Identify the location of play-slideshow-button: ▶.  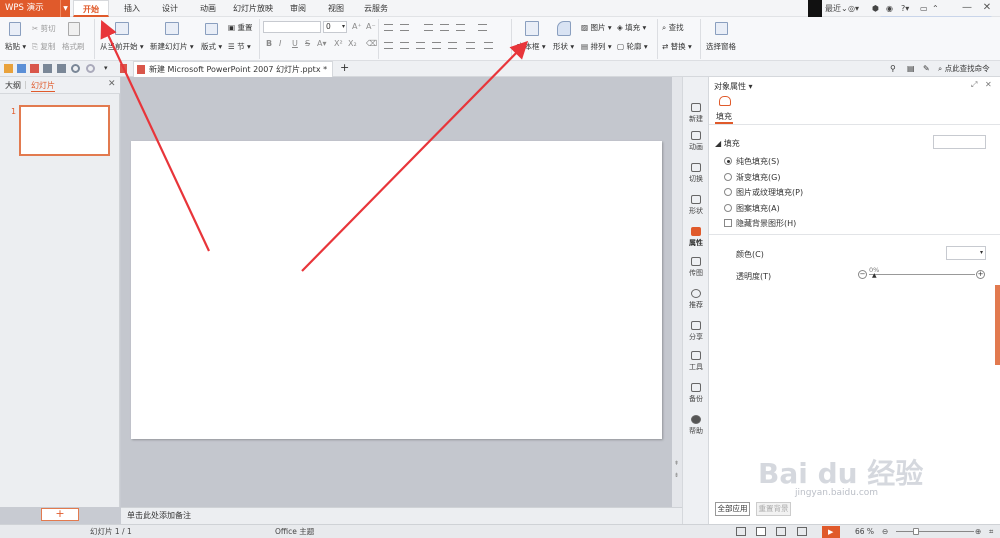
(831, 532).